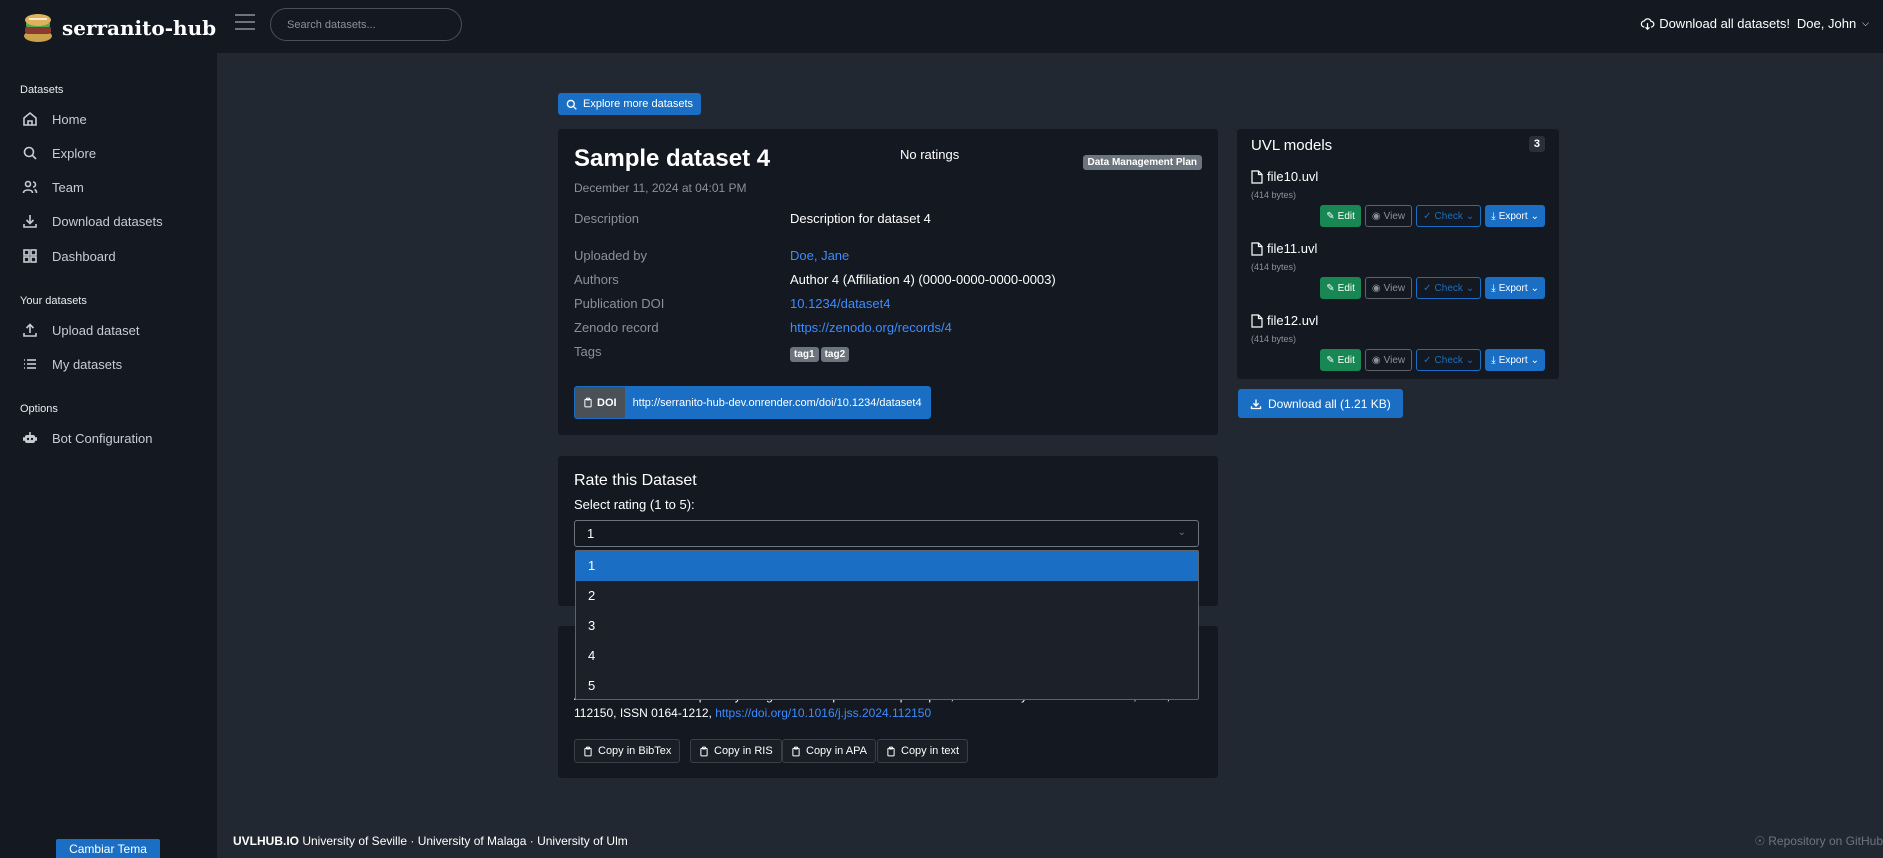 This screenshot has height=858, width=1883. What do you see at coordinates (1142, 162) in the screenshot?
I see `dmp-badge: Data Management Plan` at bounding box center [1142, 162].